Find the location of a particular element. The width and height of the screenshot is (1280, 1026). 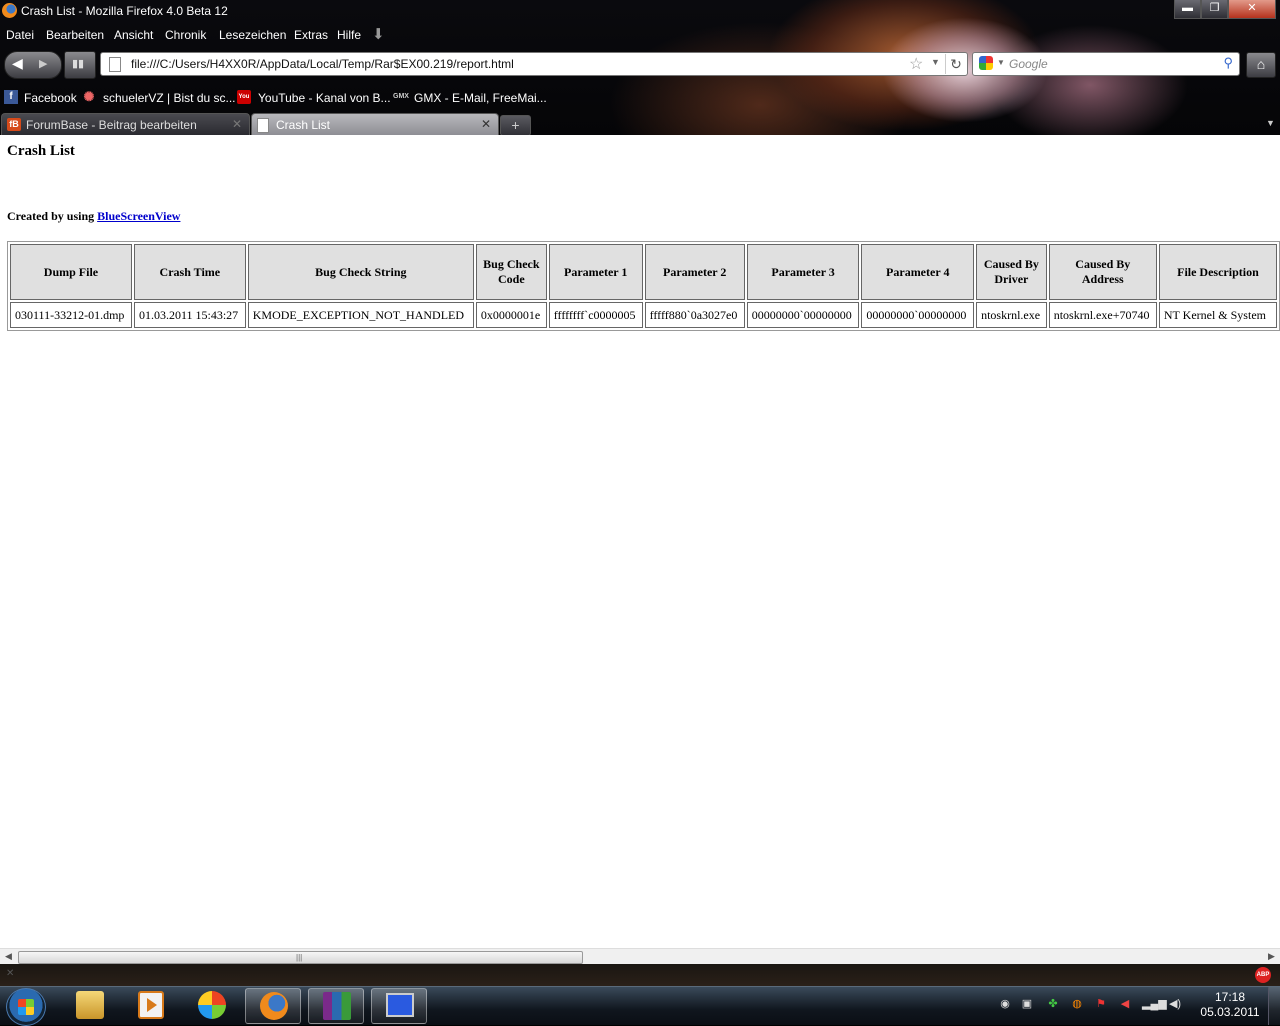

scroll-left-icon: ◀ is located at coordinates (8, 956).